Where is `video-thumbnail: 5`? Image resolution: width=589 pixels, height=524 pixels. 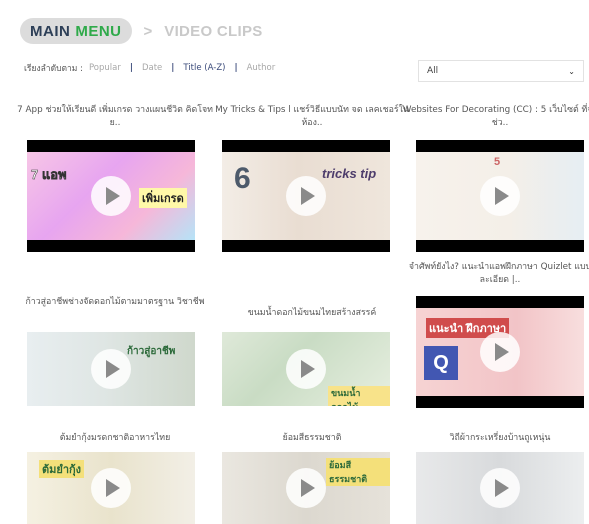
video-thumbnail: 5 is located at coordinates (500, 196).